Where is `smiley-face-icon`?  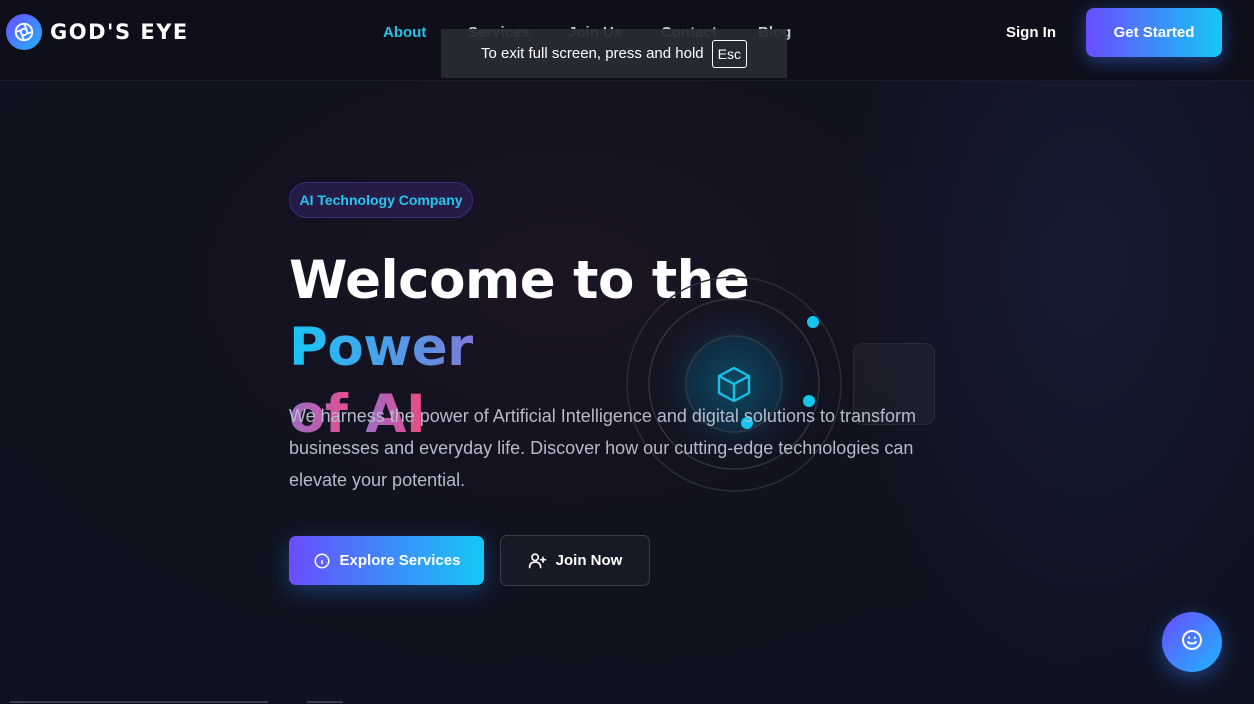 smiley-face-icon is located at coordinates (1192, 642).